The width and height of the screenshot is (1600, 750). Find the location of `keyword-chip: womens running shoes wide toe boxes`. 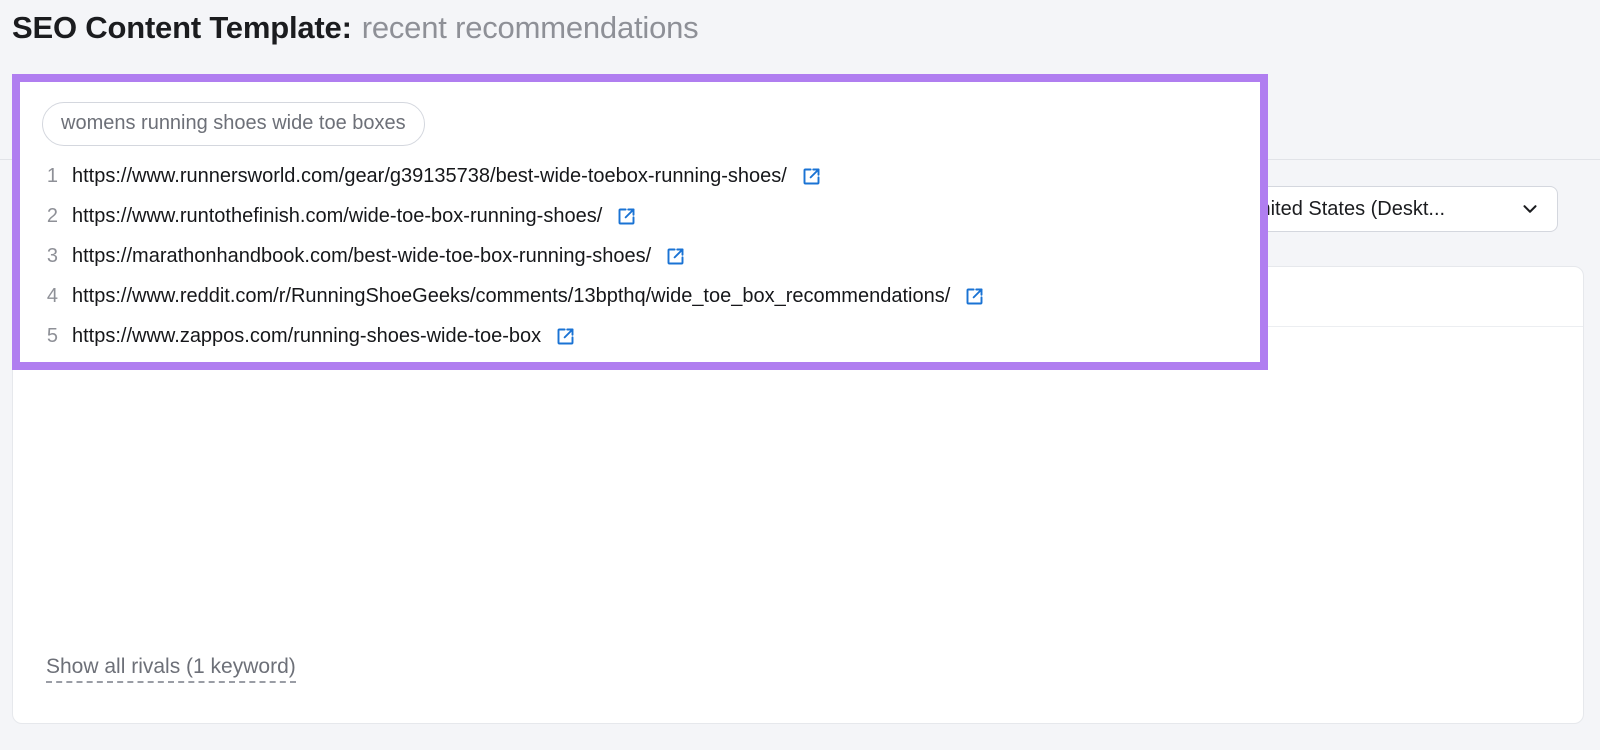

keyword-chip: womens running shoes wide toe boxes is located at coordinates (233, 124).